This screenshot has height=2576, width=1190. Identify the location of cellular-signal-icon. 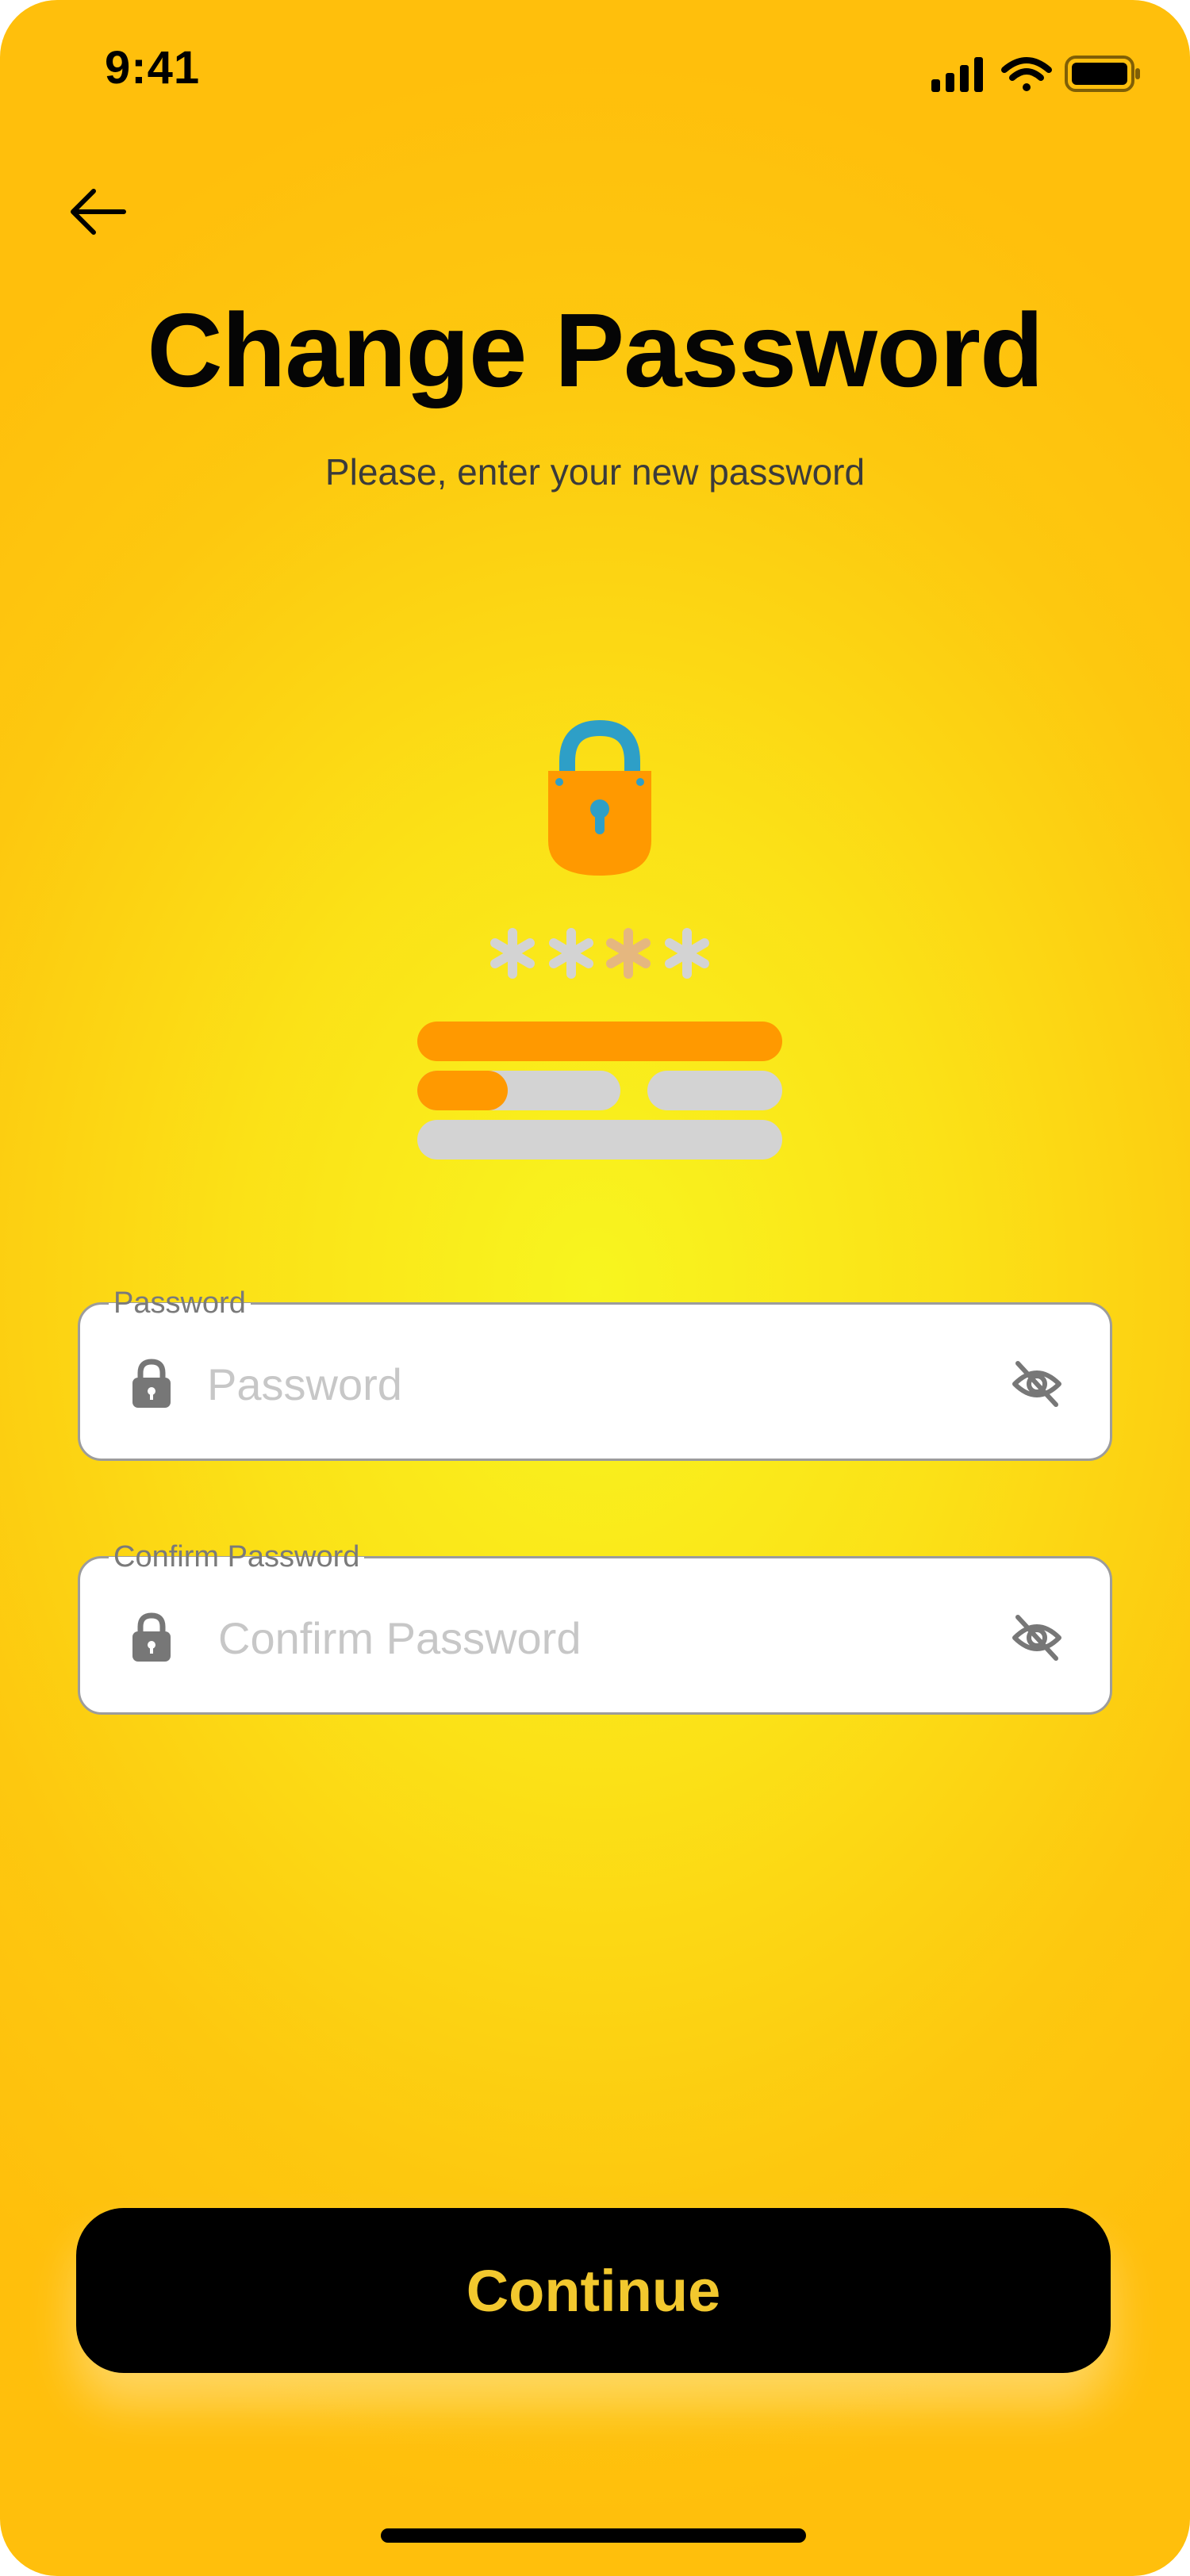
(957, 74).